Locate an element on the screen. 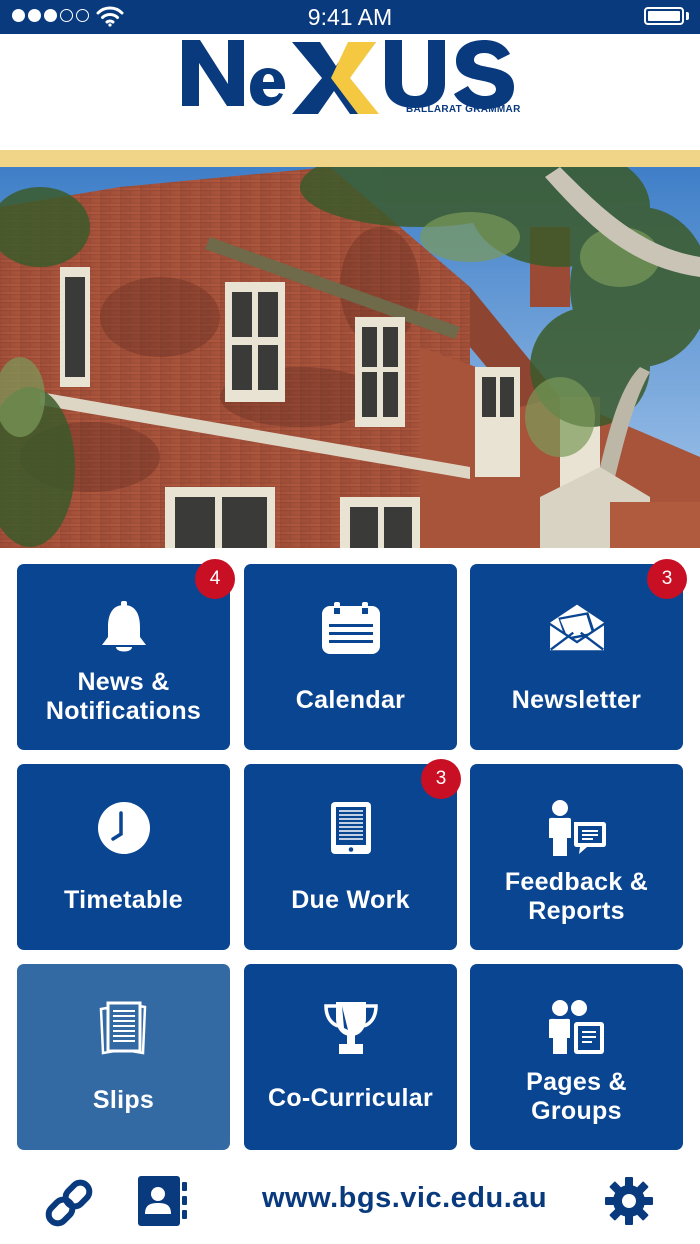 The width and height of the screenshot is (700, 1244). notification-badge: 4 is located at coordinates (215, 579).